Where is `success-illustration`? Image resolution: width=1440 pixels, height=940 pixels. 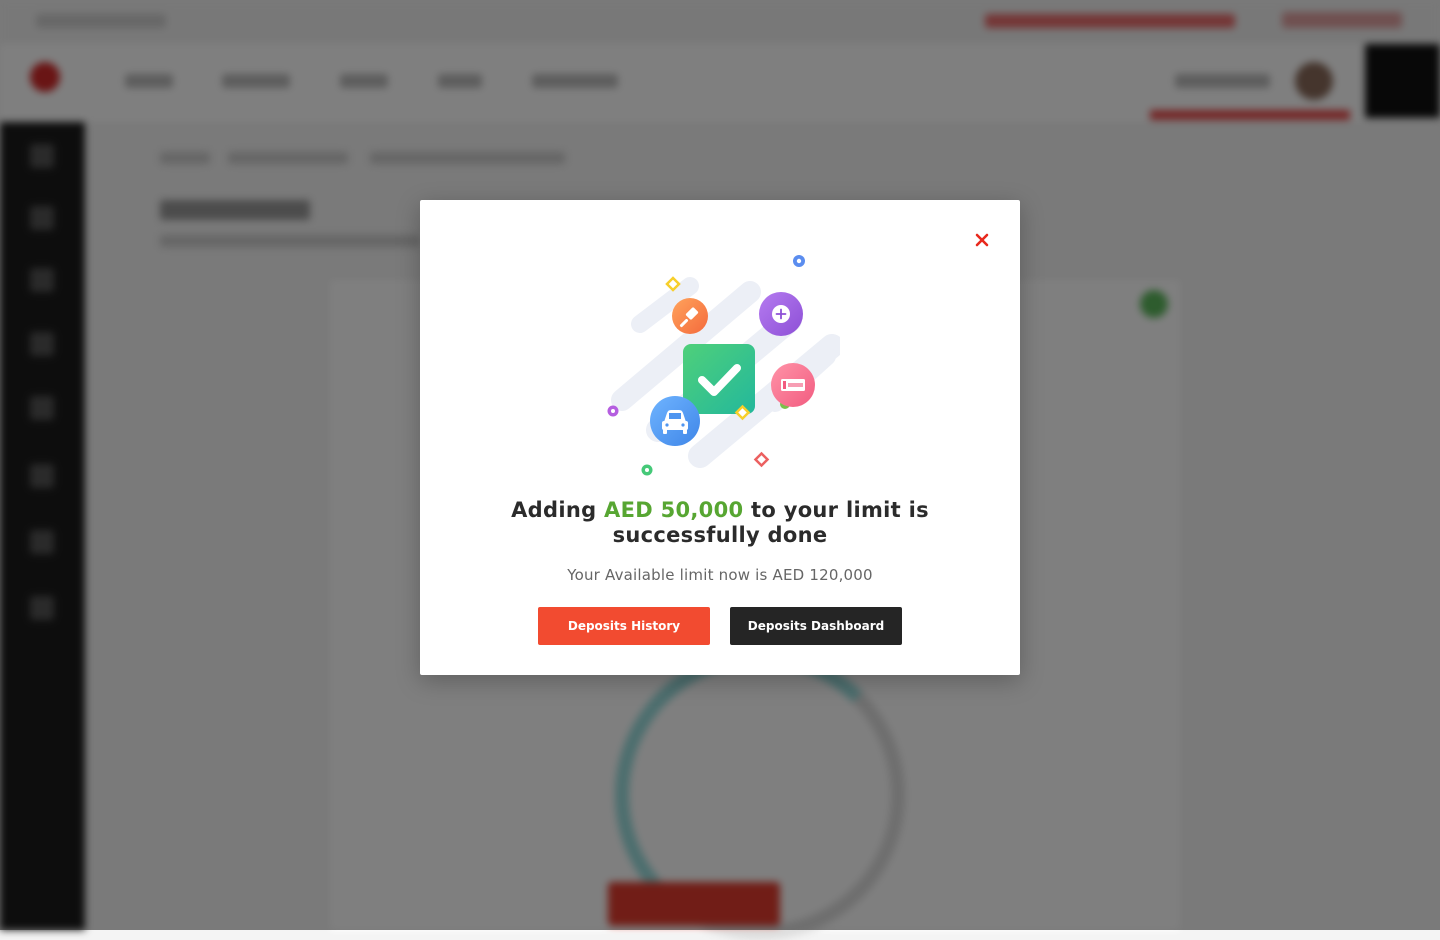
success-illustration is located at coordinates (723, 365).